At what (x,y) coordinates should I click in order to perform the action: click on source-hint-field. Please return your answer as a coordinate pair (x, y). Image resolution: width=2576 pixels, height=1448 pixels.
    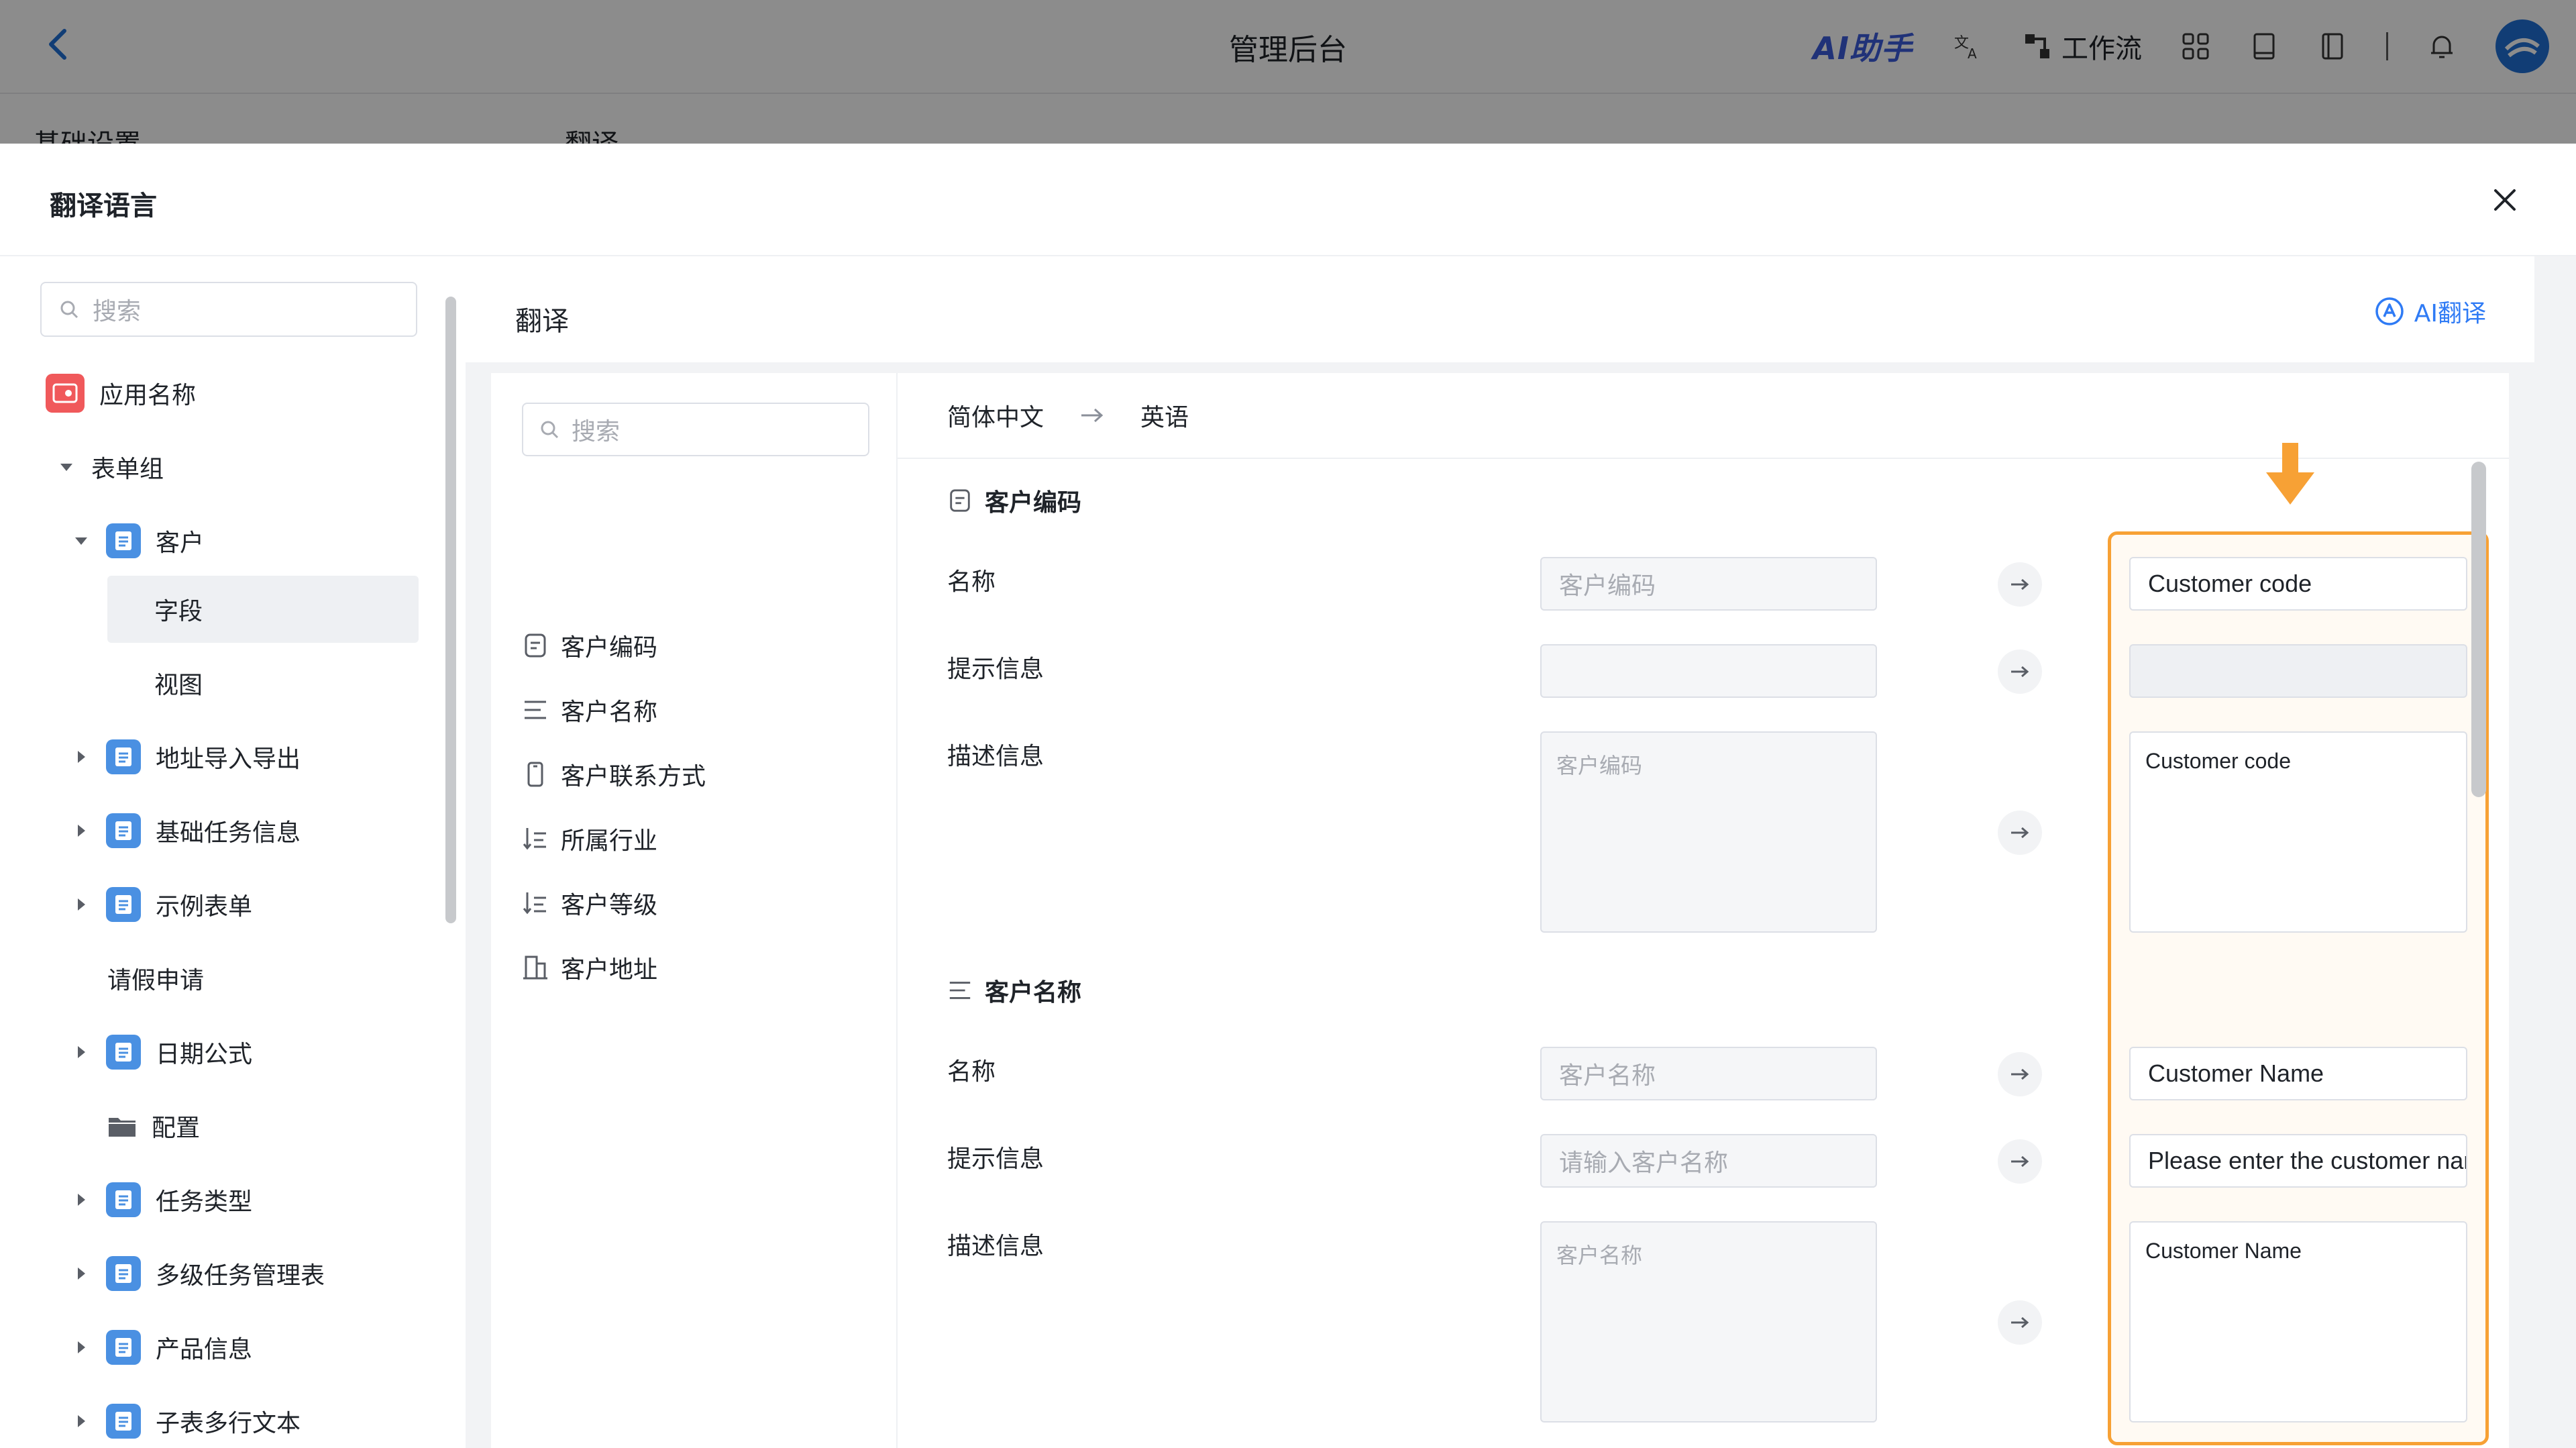
    Looking at the image, I should click on (1708, 671).